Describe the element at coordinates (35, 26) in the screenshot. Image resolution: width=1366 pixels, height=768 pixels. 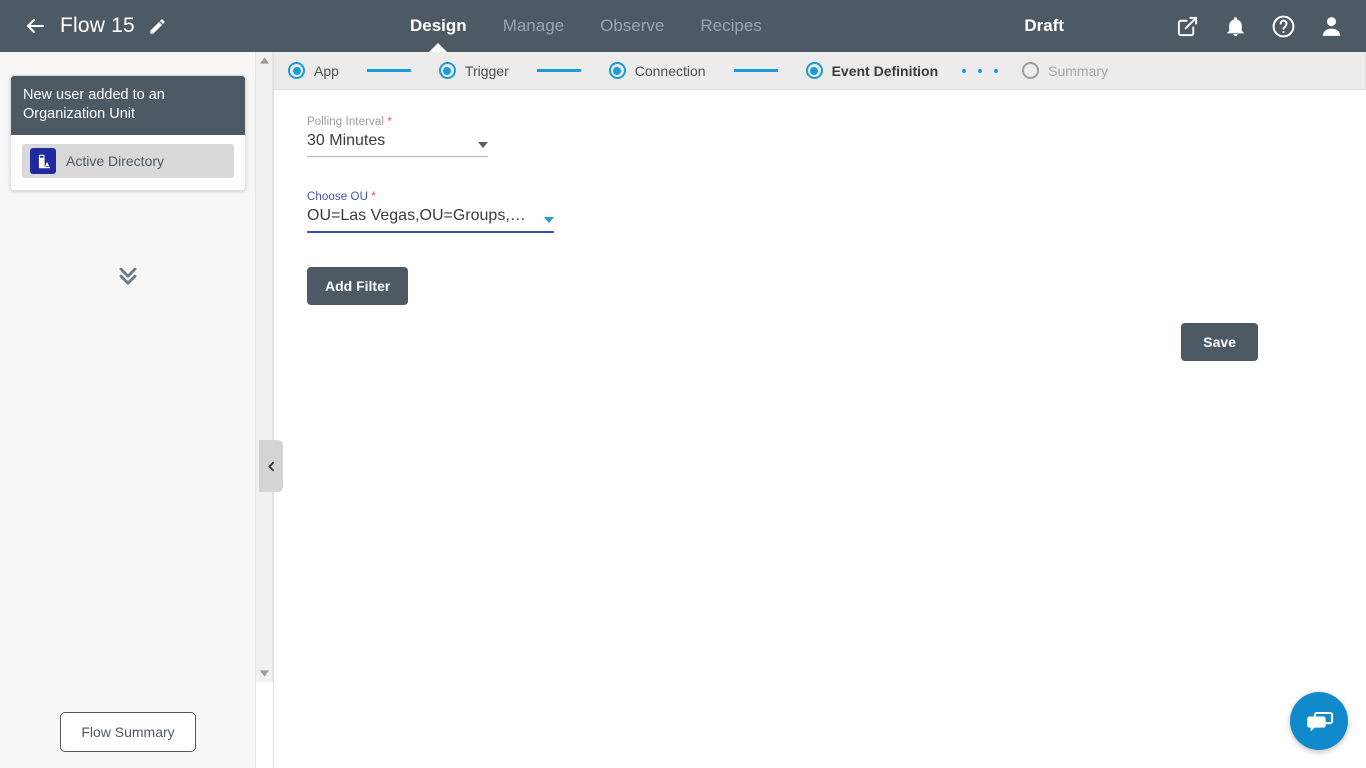
I see `back-arrow-icon` at that location.